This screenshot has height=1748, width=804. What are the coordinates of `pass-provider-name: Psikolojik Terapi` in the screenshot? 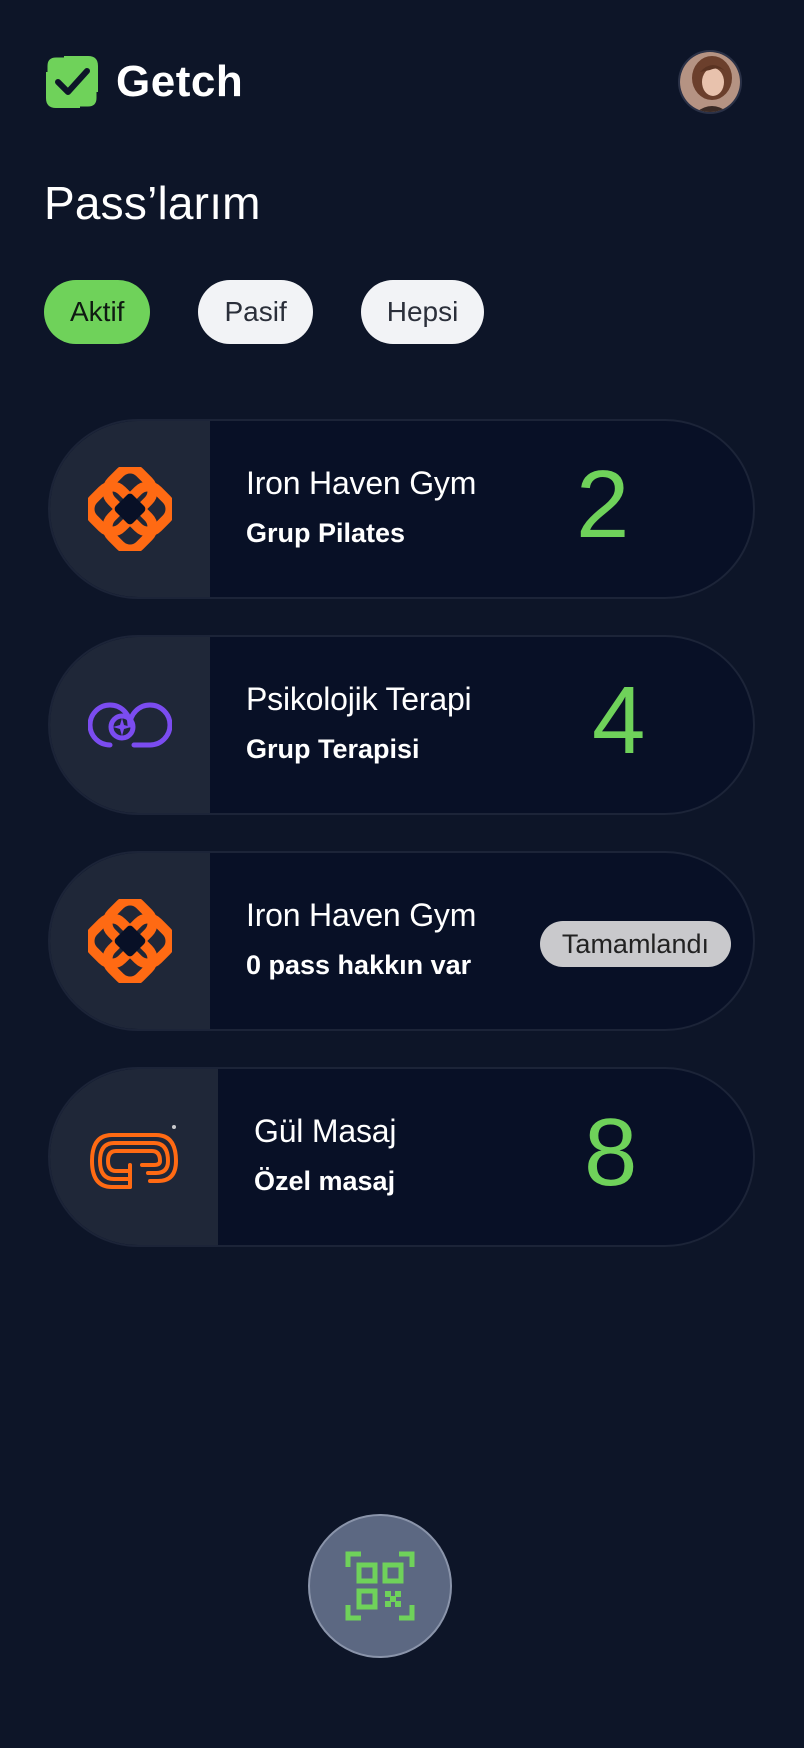 It's located at (359, 699).